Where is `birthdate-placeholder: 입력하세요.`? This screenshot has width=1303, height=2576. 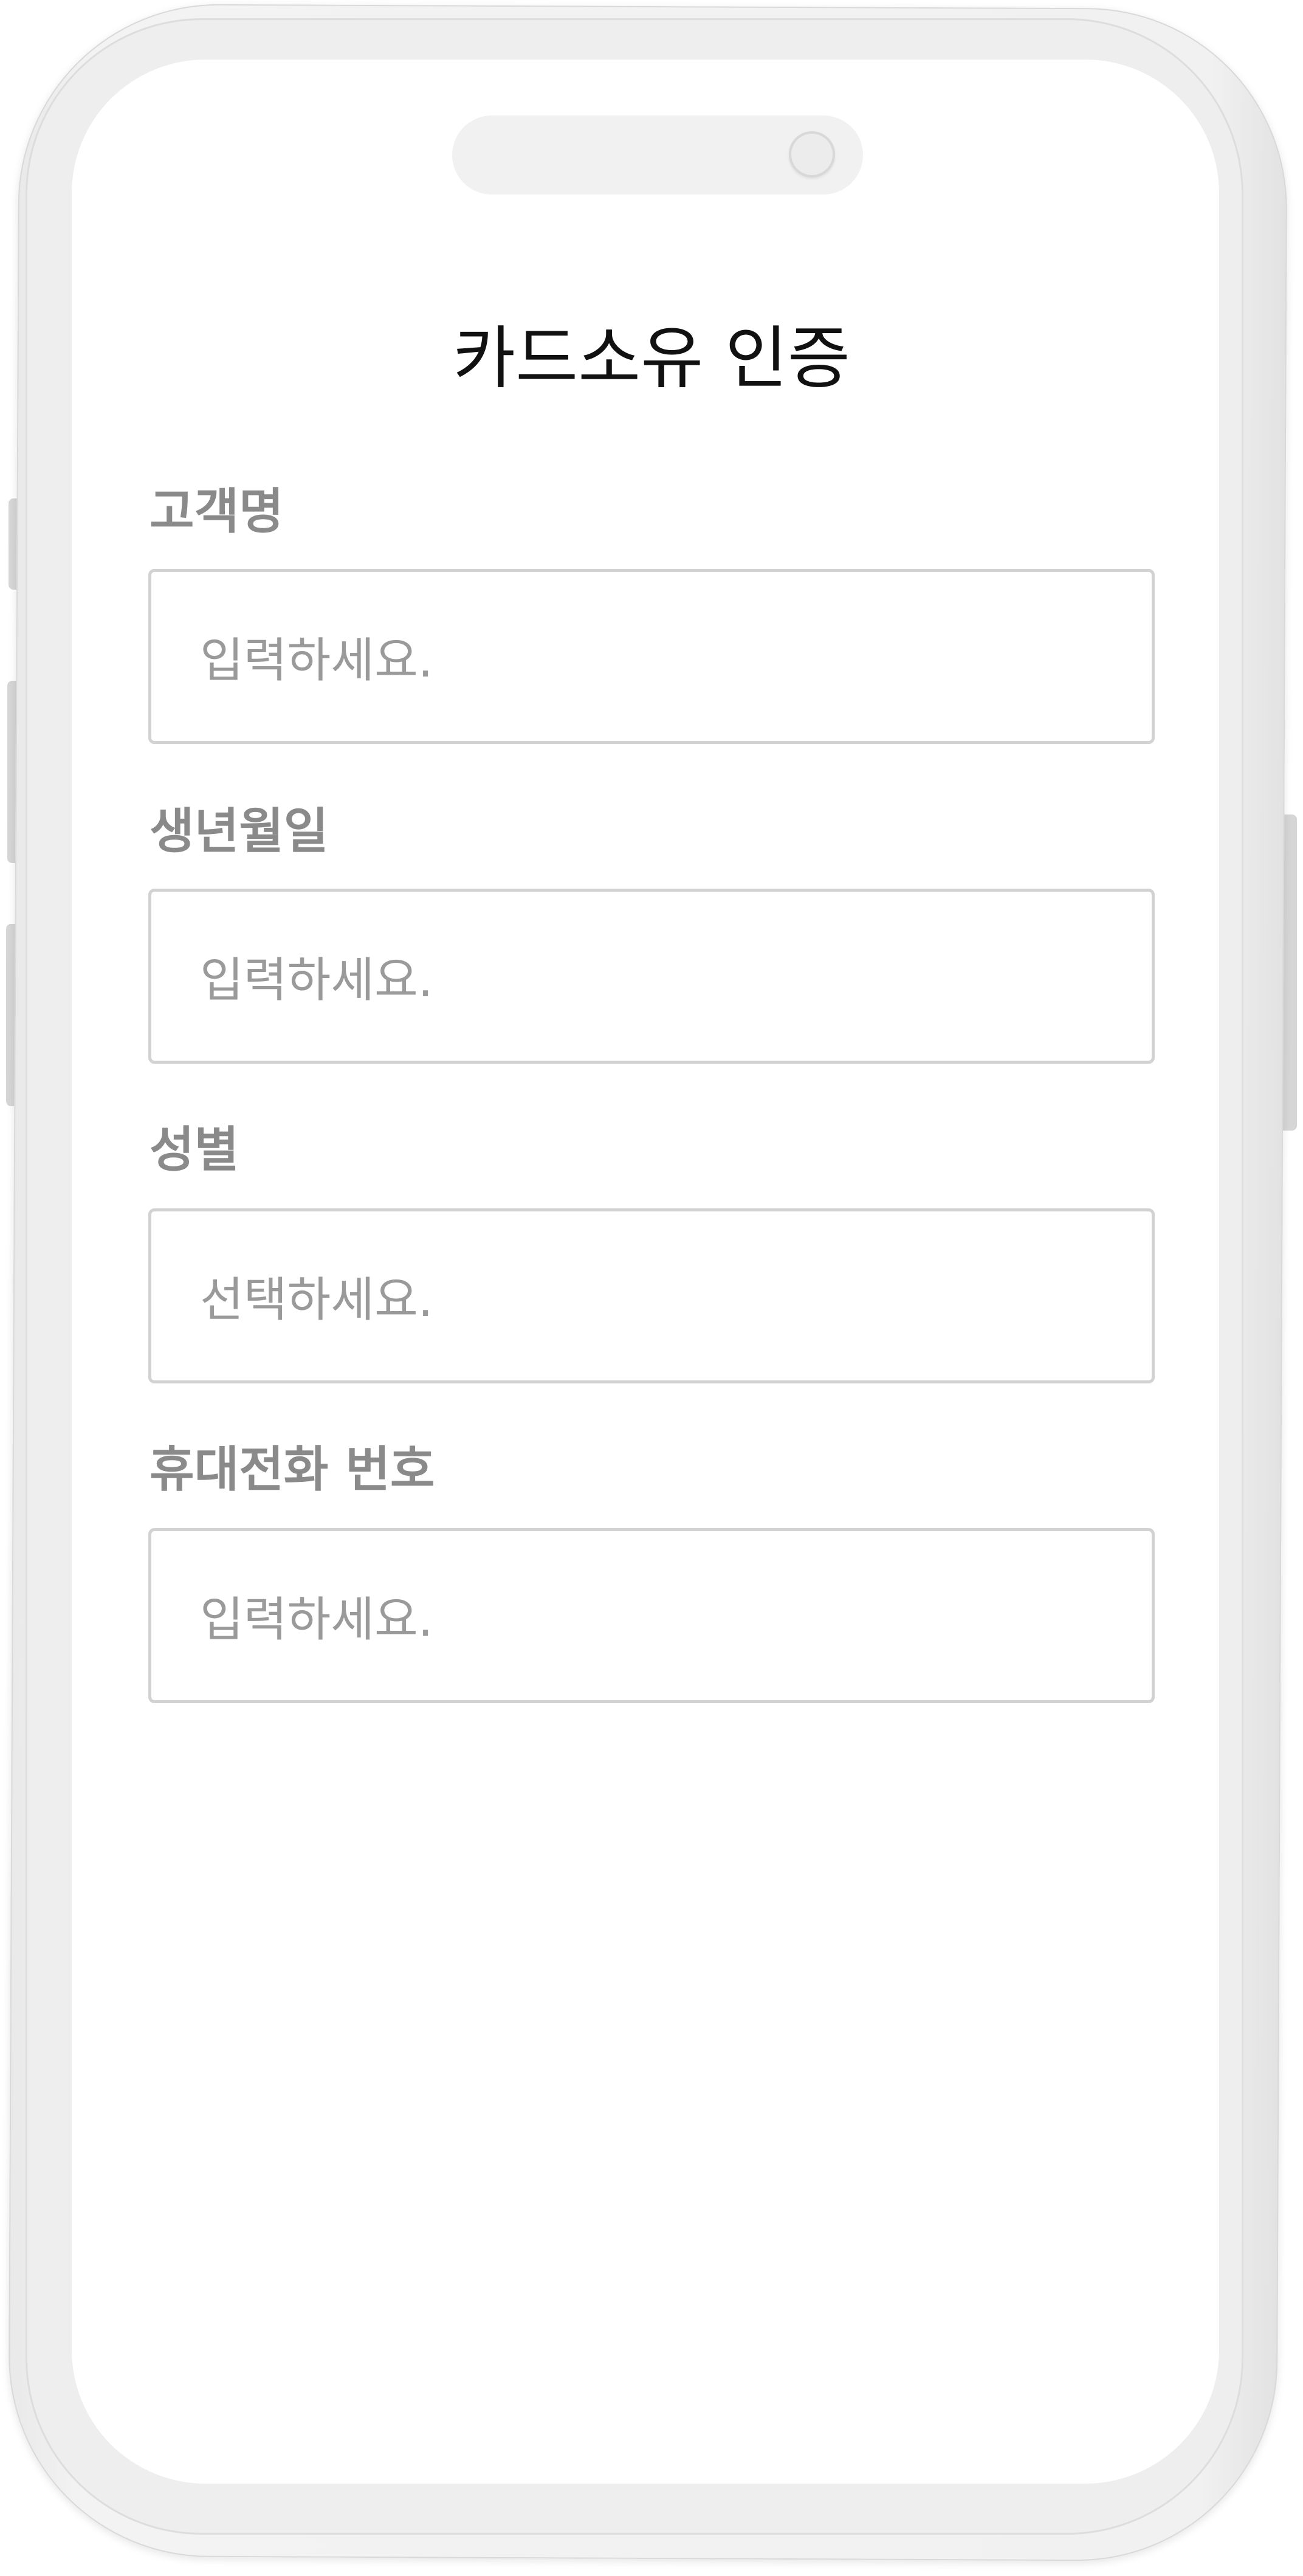
birthdate-placeholder: 입력하세요. is located at coordinates (316, 980).